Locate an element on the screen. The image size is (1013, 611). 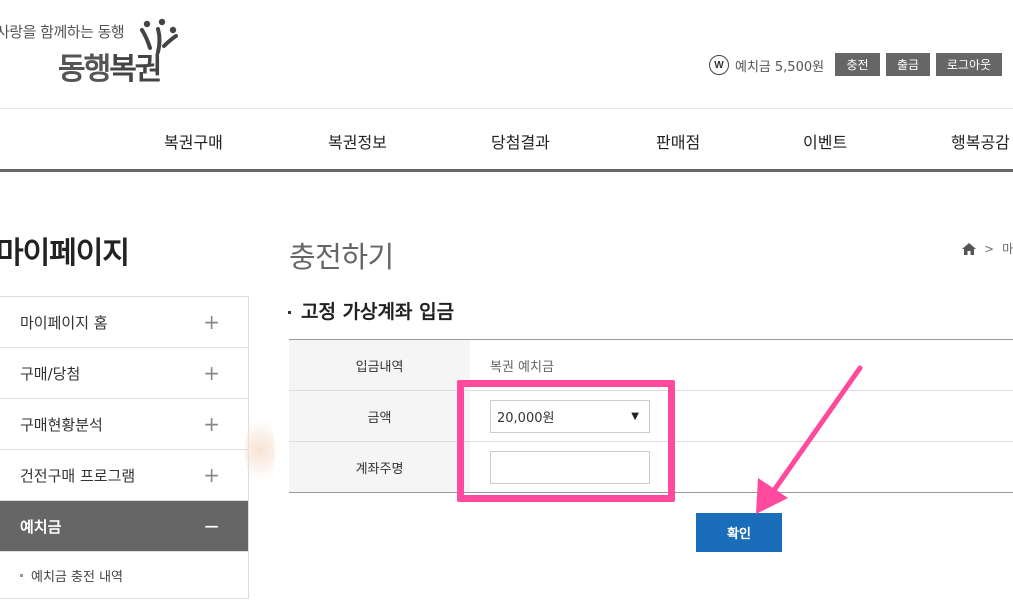
won-icon: W is located at coordinates (719, 65).